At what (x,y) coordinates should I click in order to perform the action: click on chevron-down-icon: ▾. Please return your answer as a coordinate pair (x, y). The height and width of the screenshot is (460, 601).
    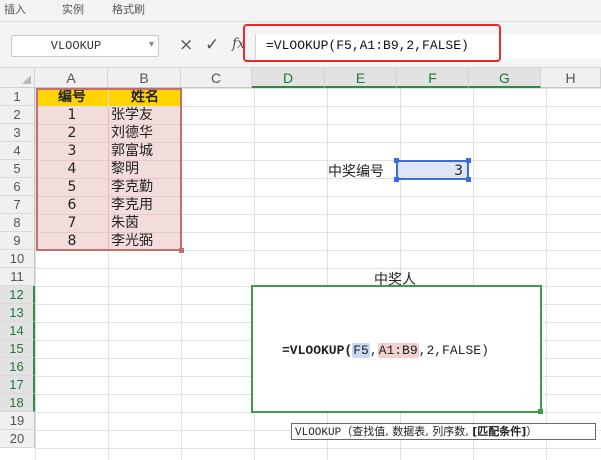
    Looking at the image, I should click on (151, 44).